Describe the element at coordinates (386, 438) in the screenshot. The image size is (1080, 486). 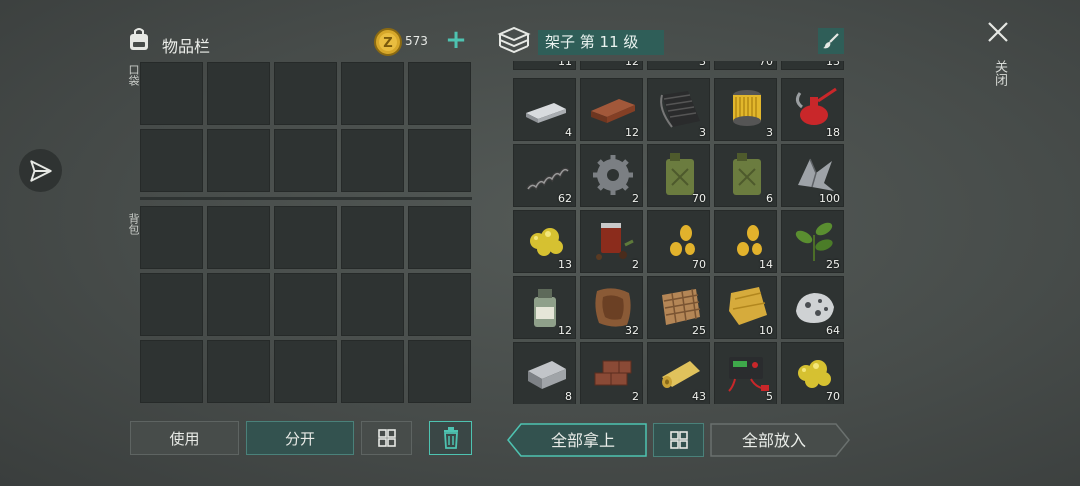
I see `sort-grid-button` at that location.